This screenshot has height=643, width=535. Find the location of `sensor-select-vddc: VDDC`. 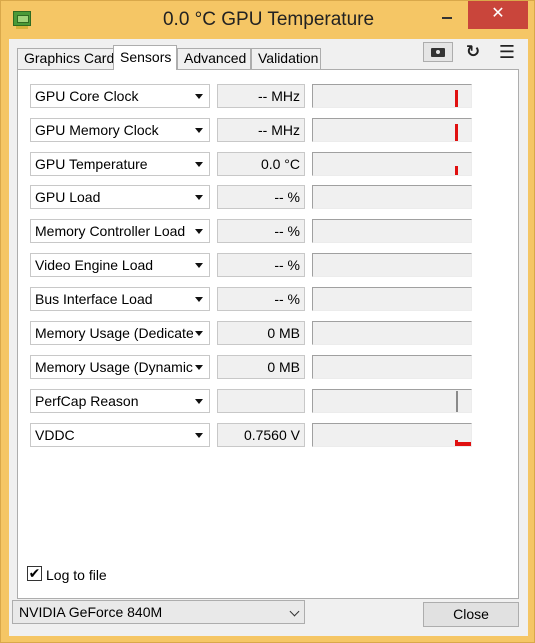

sensor-select-vddc: VDDC is located at coordinates (120, 435).